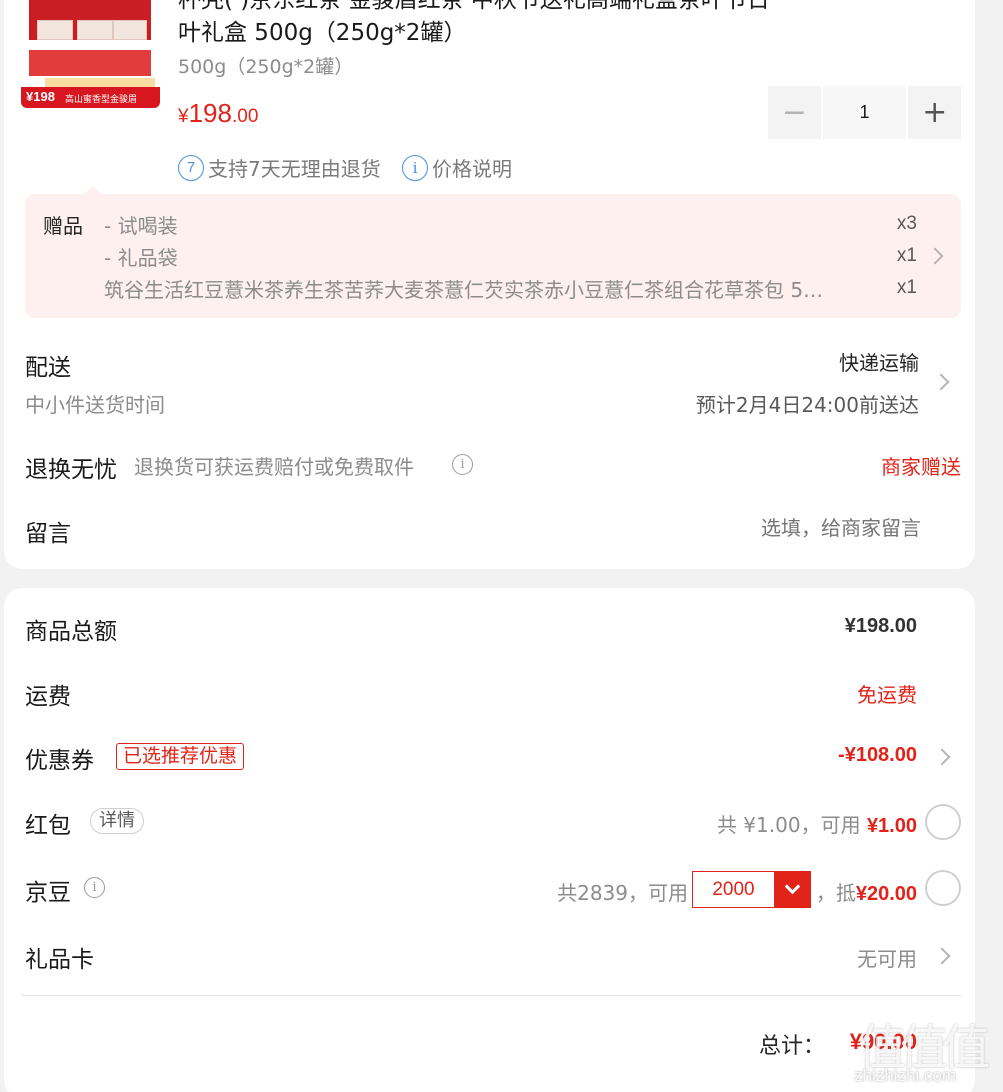  Describe the element at coordinates (48, 697) in the screenshot. I see `shipping-label: 运费` at that location.